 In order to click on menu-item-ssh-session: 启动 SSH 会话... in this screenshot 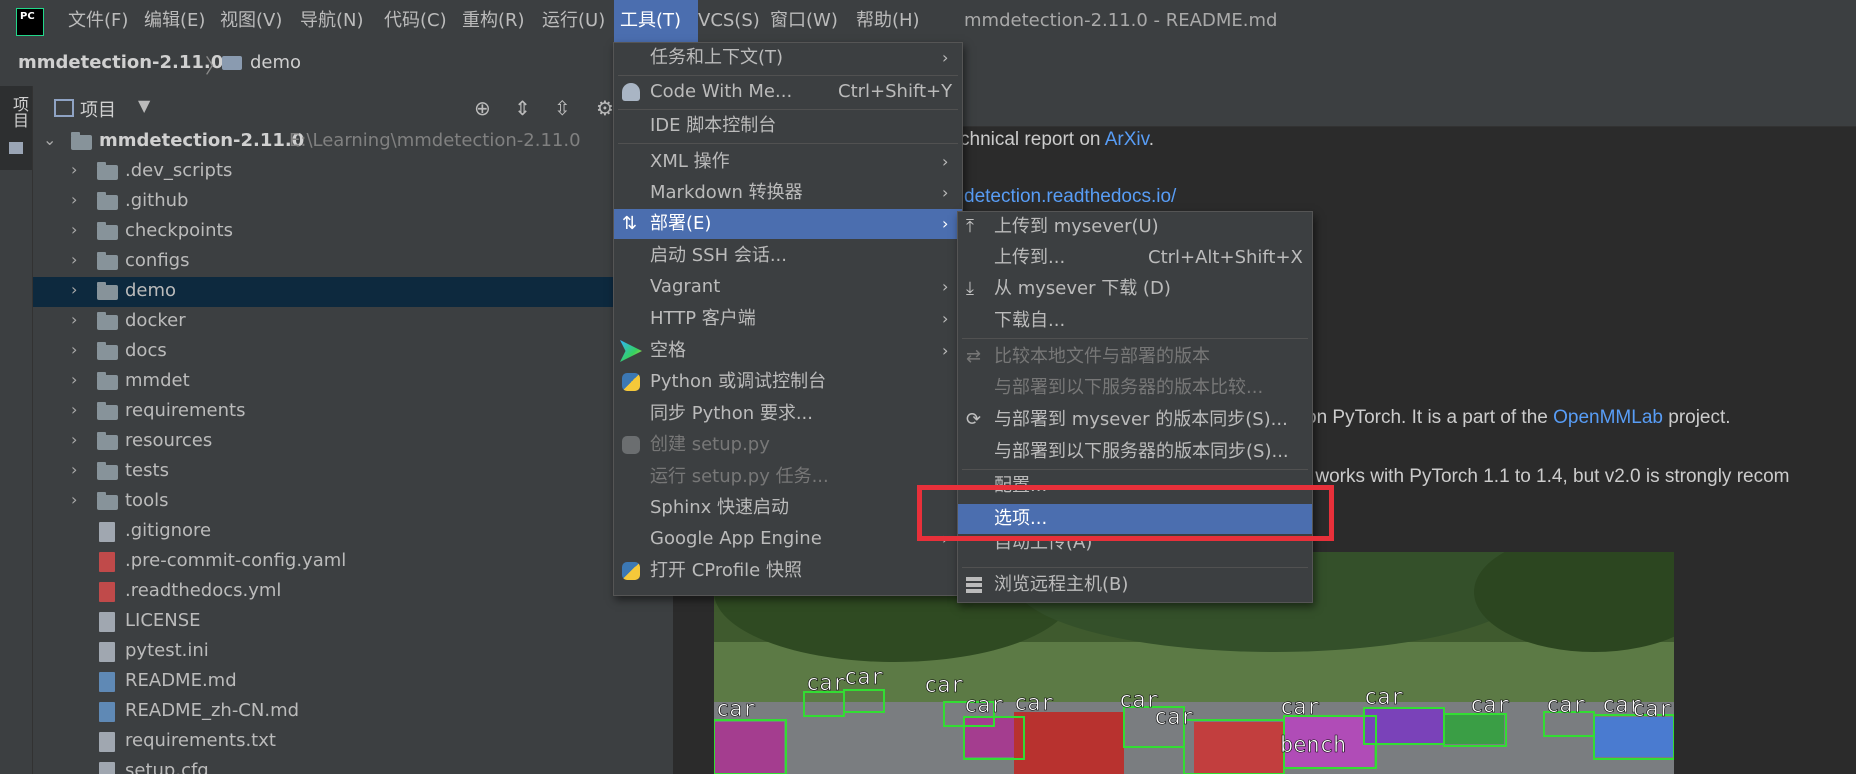, I will do `click(788, 256)`.